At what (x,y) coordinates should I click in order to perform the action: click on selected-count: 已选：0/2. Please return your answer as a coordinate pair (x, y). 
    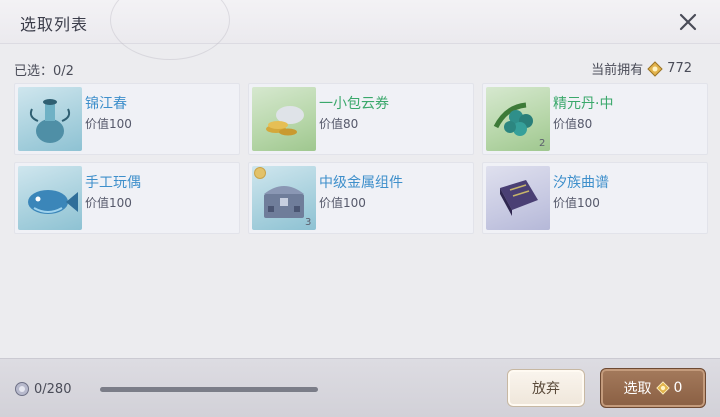
    Looking at the image, I should click on (44, 71).